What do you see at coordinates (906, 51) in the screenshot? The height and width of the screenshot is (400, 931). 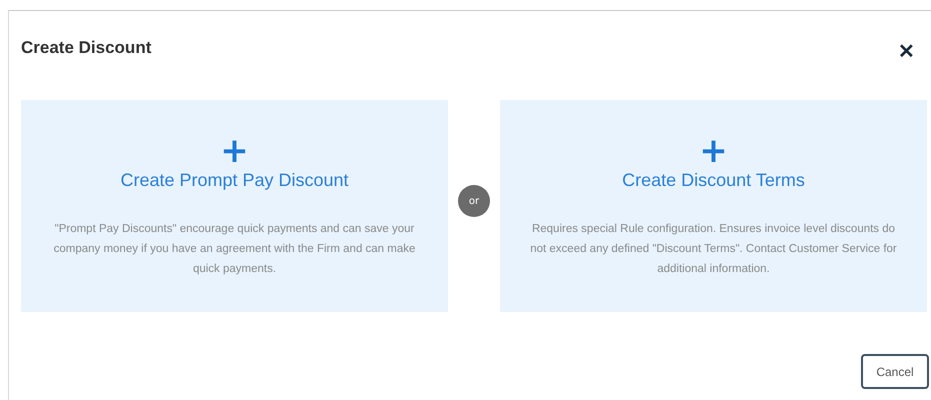 I see `close-button: ✕` at bounding box center [906, 51].